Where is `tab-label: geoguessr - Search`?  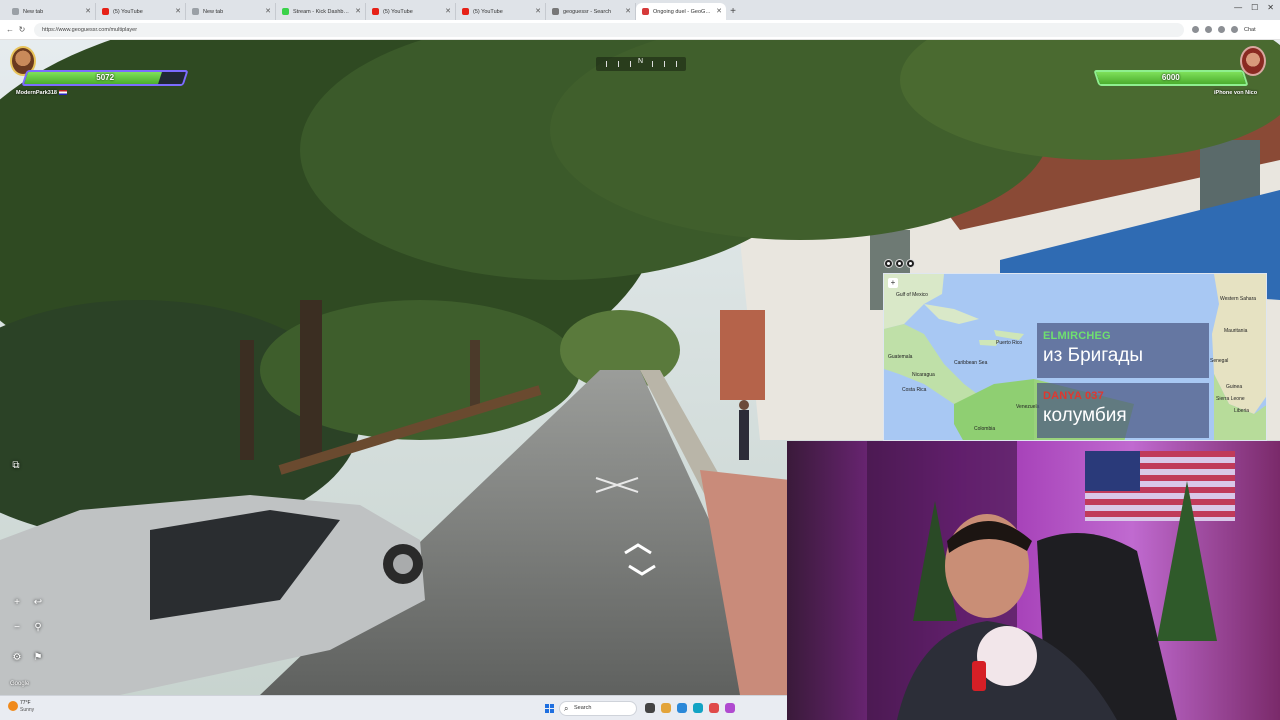
tab-label: geoguessr - Search is located at coordinates (587, 11).